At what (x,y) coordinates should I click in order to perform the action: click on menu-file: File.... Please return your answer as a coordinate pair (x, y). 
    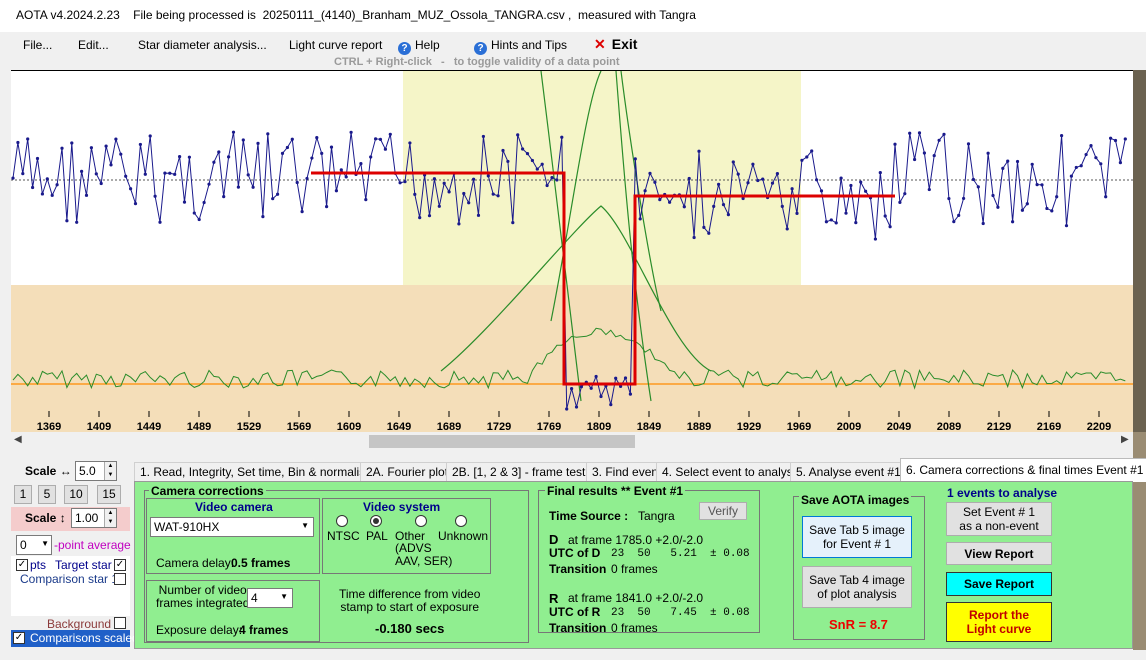
    Looking at the image, I should click on (37, 45).